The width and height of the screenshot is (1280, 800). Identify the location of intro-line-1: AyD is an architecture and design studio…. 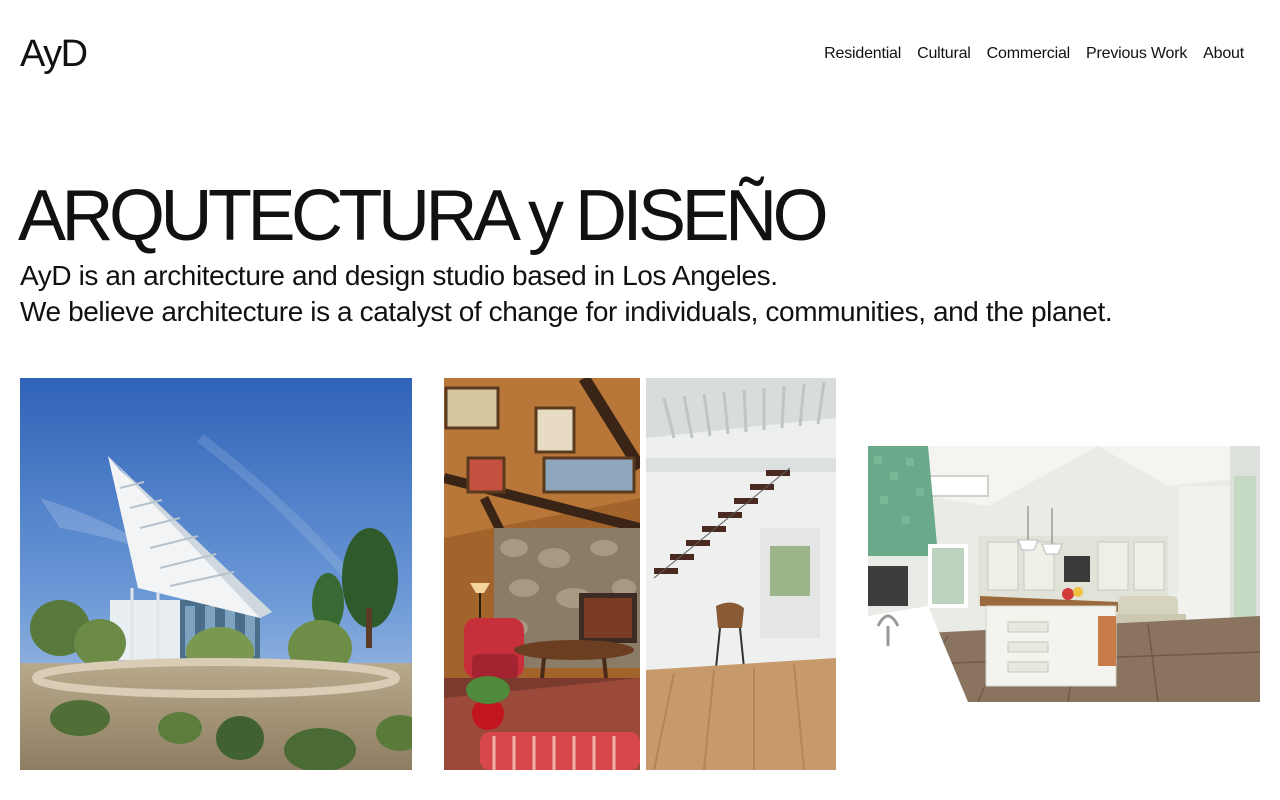
(399, 275).